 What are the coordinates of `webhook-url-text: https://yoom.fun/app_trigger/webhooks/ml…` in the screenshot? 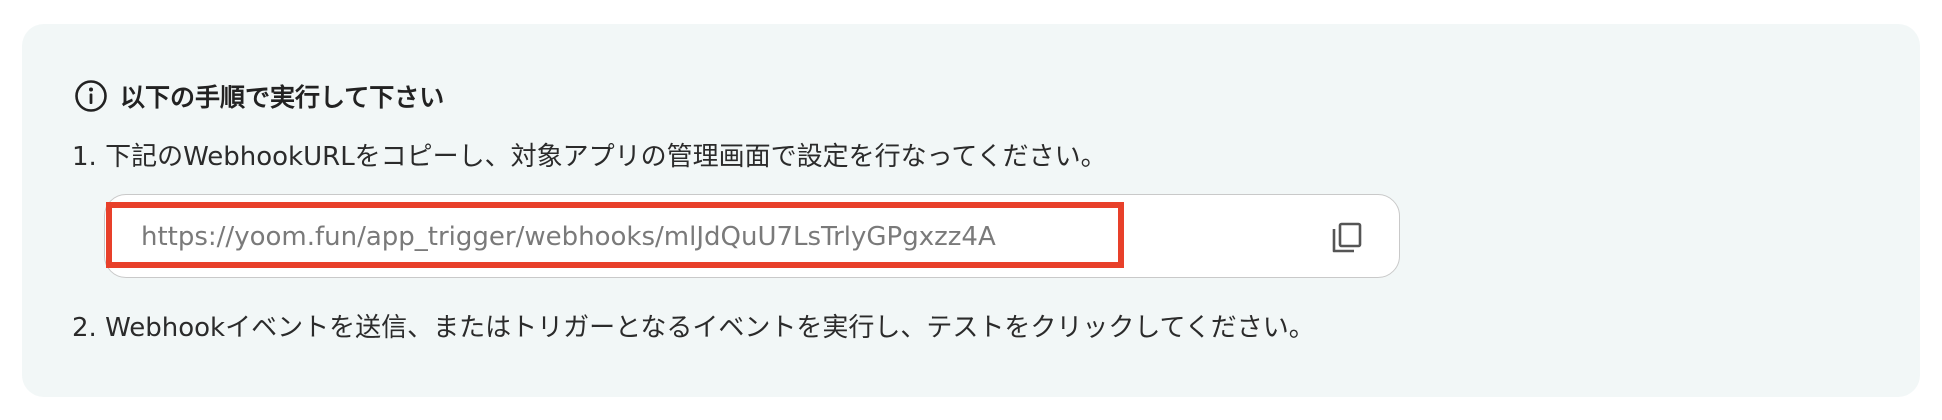 It's located at (568, 237).